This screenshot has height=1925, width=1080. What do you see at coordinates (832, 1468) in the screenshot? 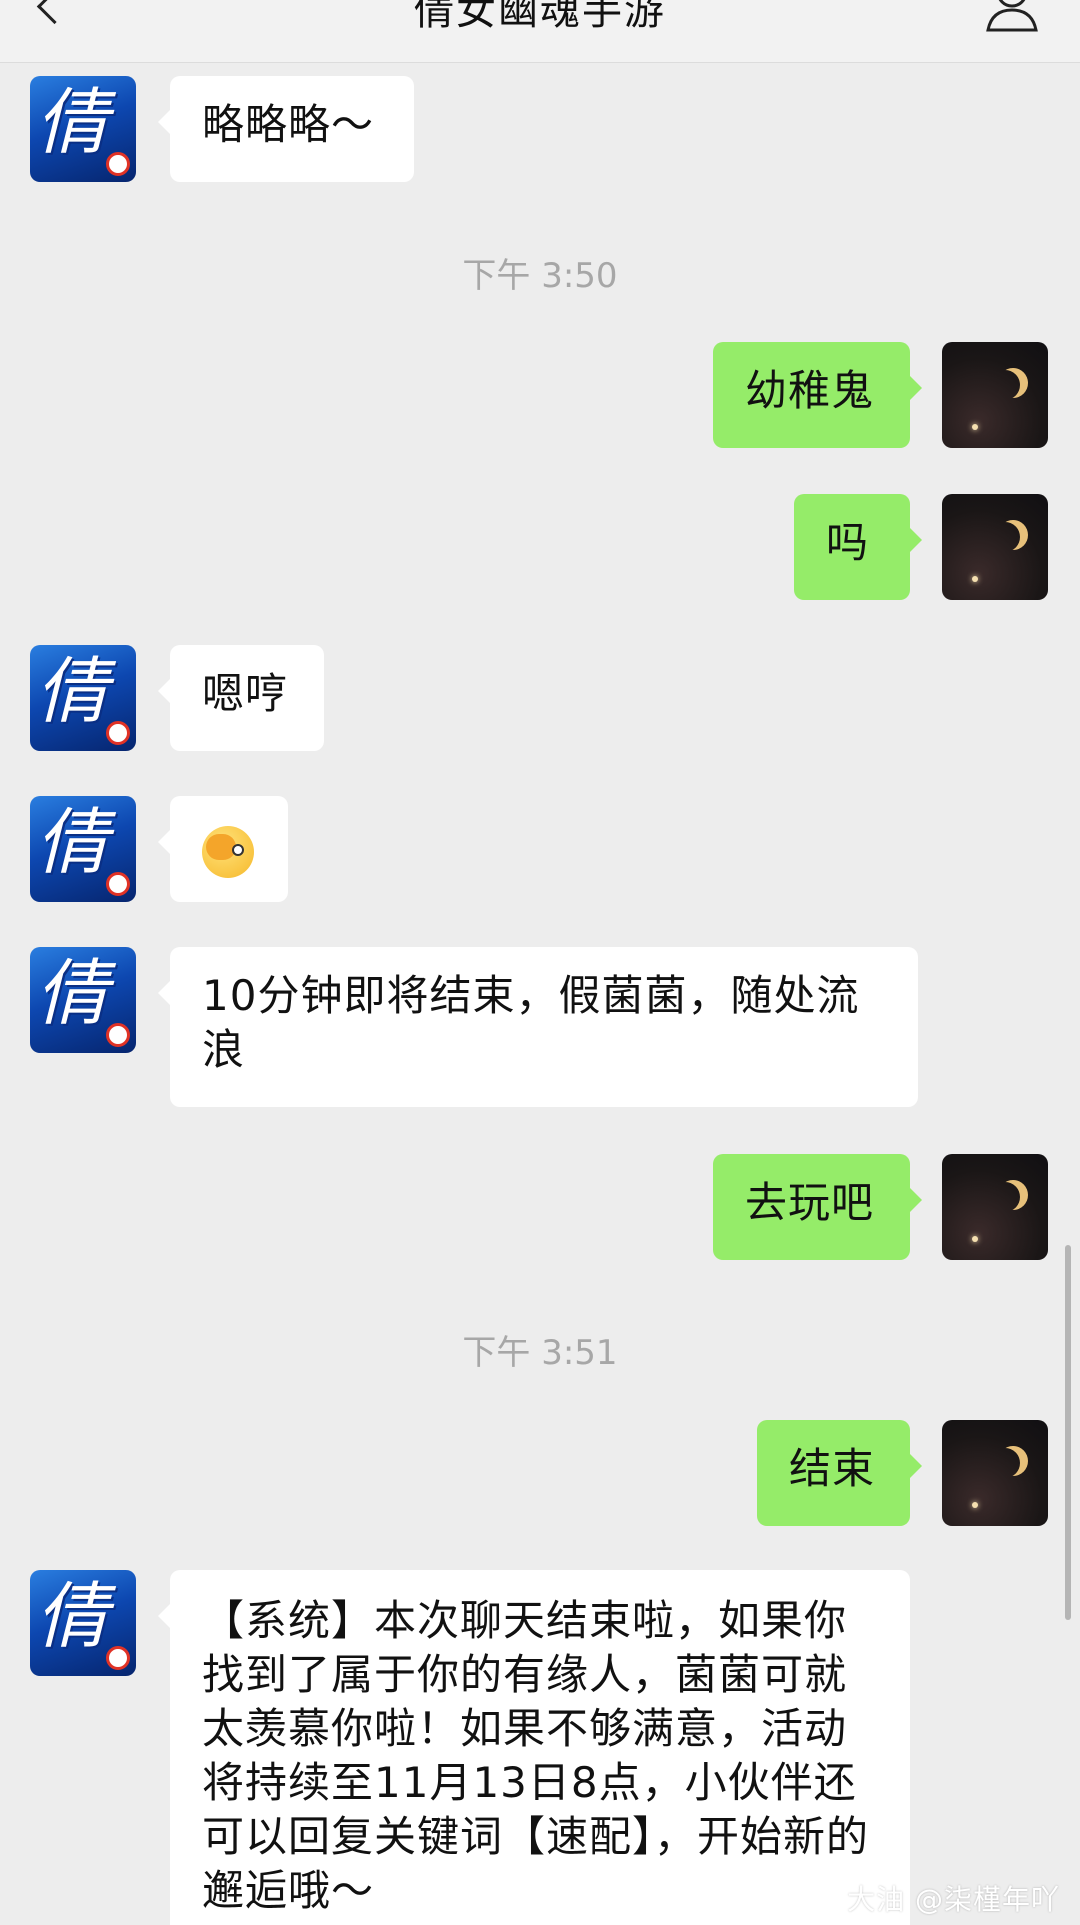
I see `message-text: 结束` at bounding box center [832, 1468].